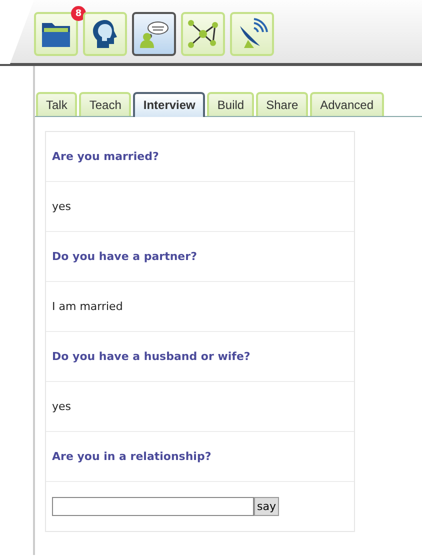 The height and width of the screenshot is (558, 422). Describe the element at coordinates (105, 34) in the screenshot. I see `head-icon` at that location.